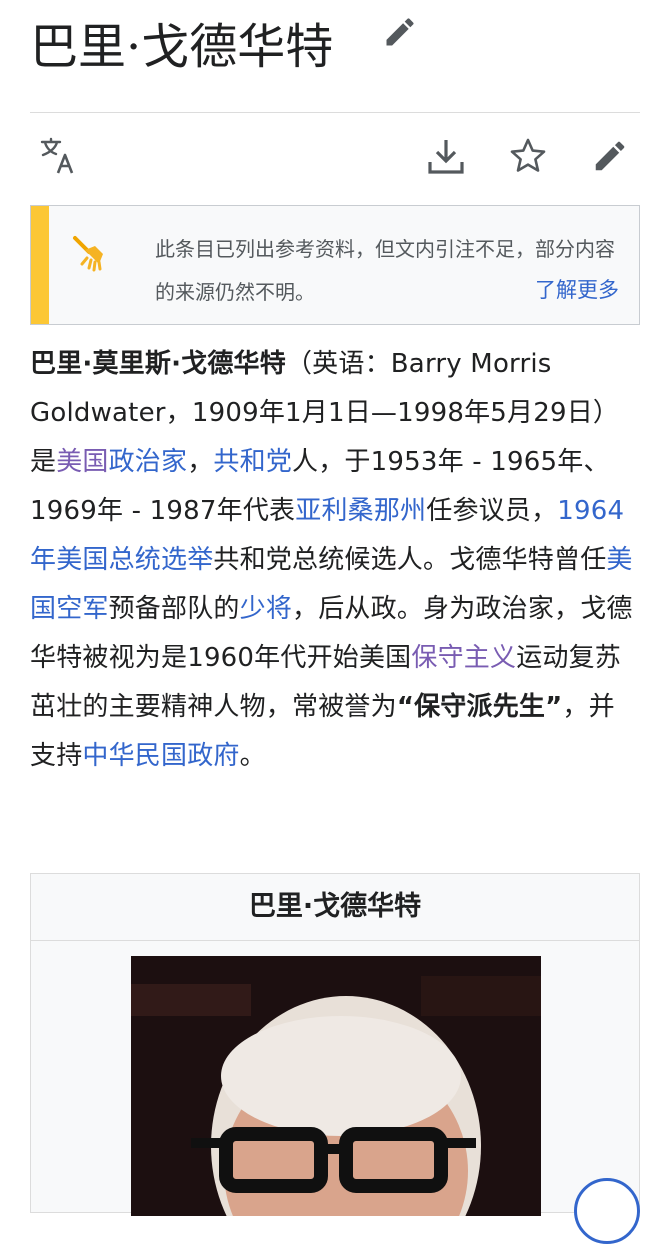  What do you see at coordinates (158, 364) in the screenshot?
I see `subject-name: 巴里·莫里斯·戈德华特` at bounding box center [158, 364].